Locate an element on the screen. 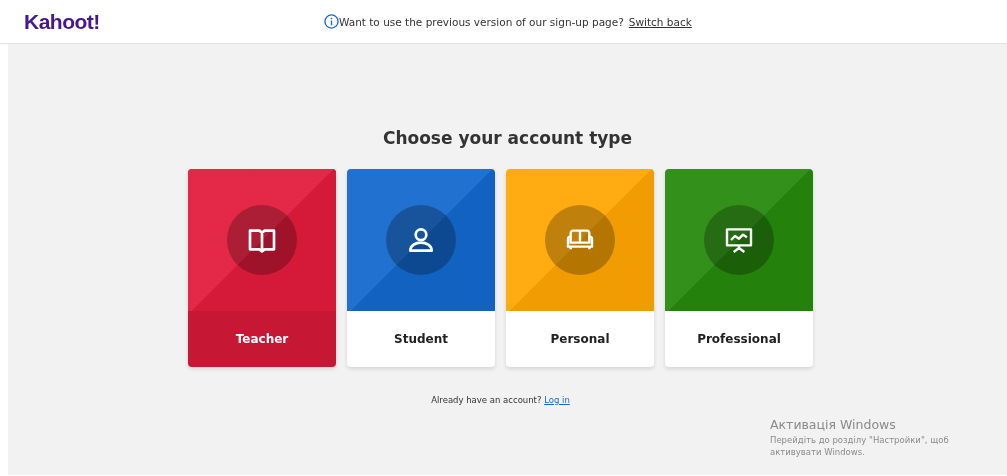 The width and height of the screenshot is (1007, 476). account-type-card: Professional is located at coordinates (739, 268).